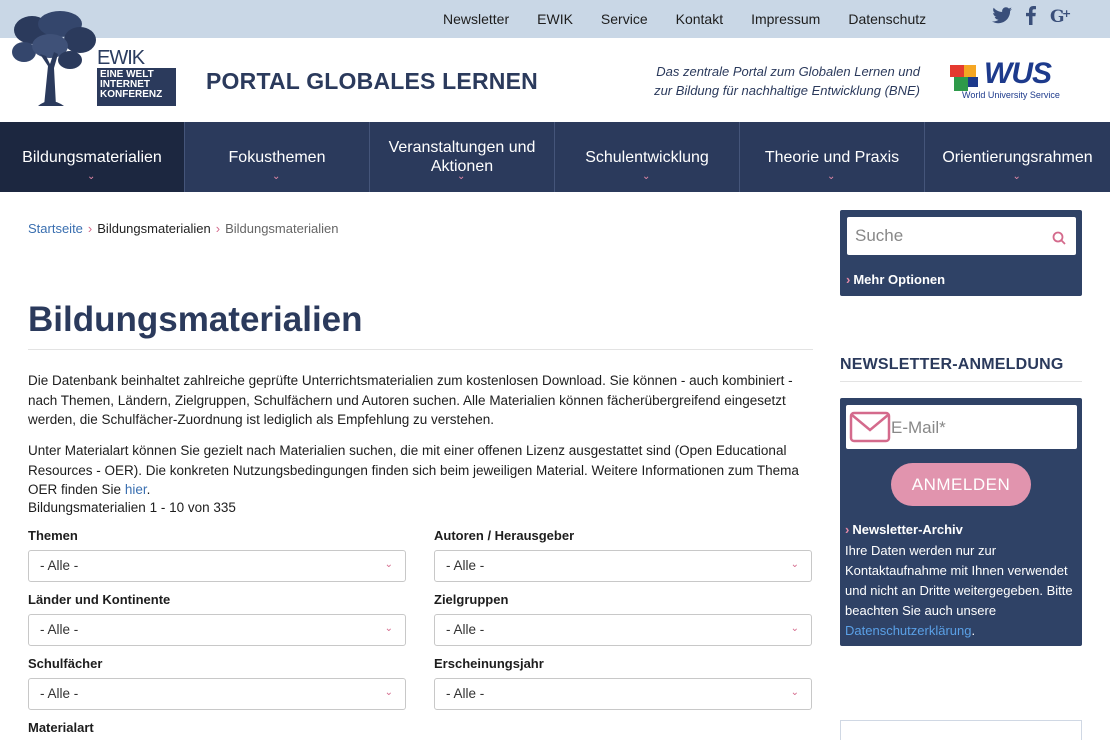 This screenshot has height=740, width=1110. I want to click on oer-info-link: hier, so click(136, 489).